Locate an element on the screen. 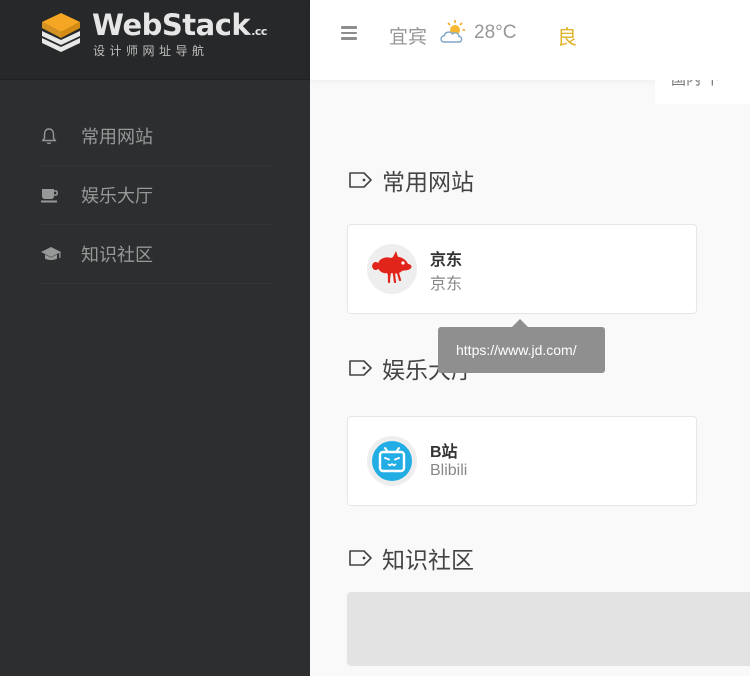 The height and width of the screenshot is (676, 750). coffee-cup-icon is located at coordinates (52, 195).